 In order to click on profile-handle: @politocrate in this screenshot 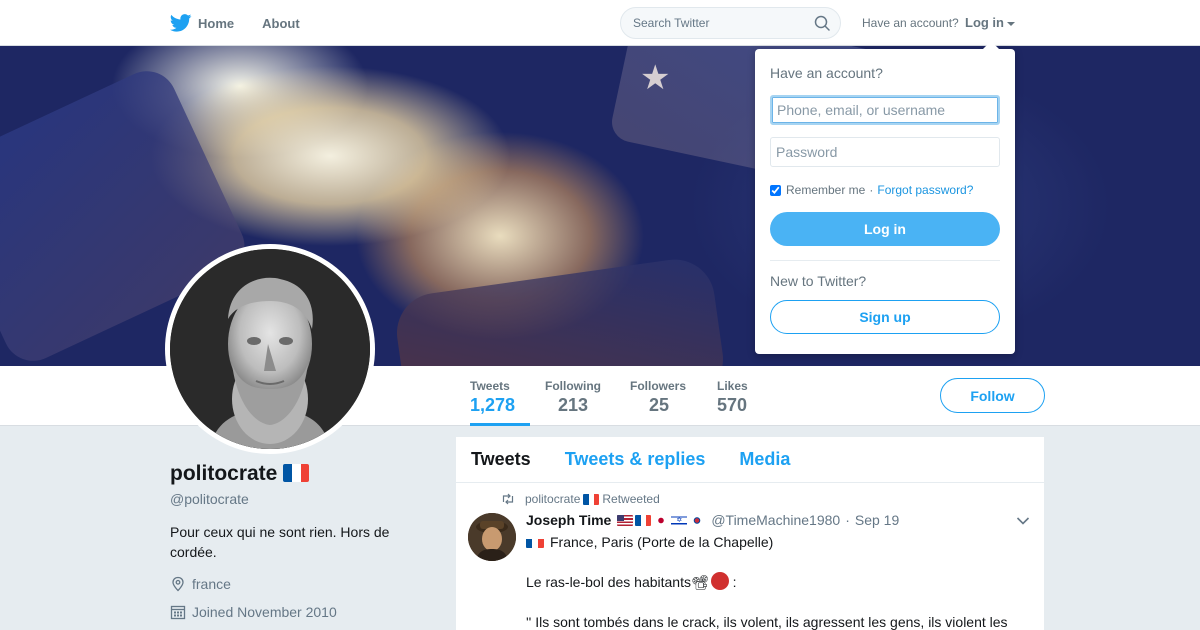, I will do `click(209, 499)`.